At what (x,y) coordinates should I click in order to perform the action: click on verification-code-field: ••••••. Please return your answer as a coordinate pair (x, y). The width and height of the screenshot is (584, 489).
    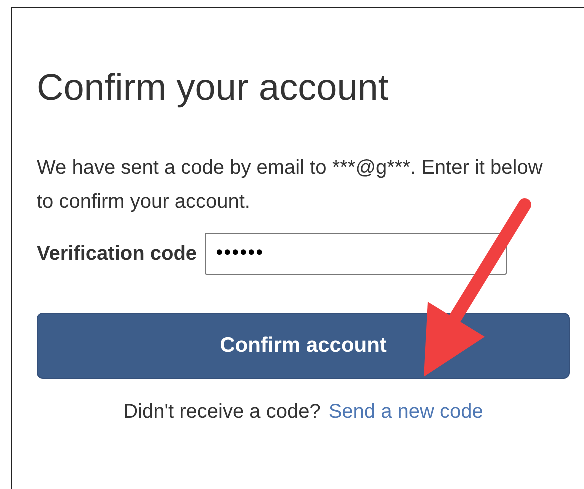
    Looking at the image, I should click on (356, 253).